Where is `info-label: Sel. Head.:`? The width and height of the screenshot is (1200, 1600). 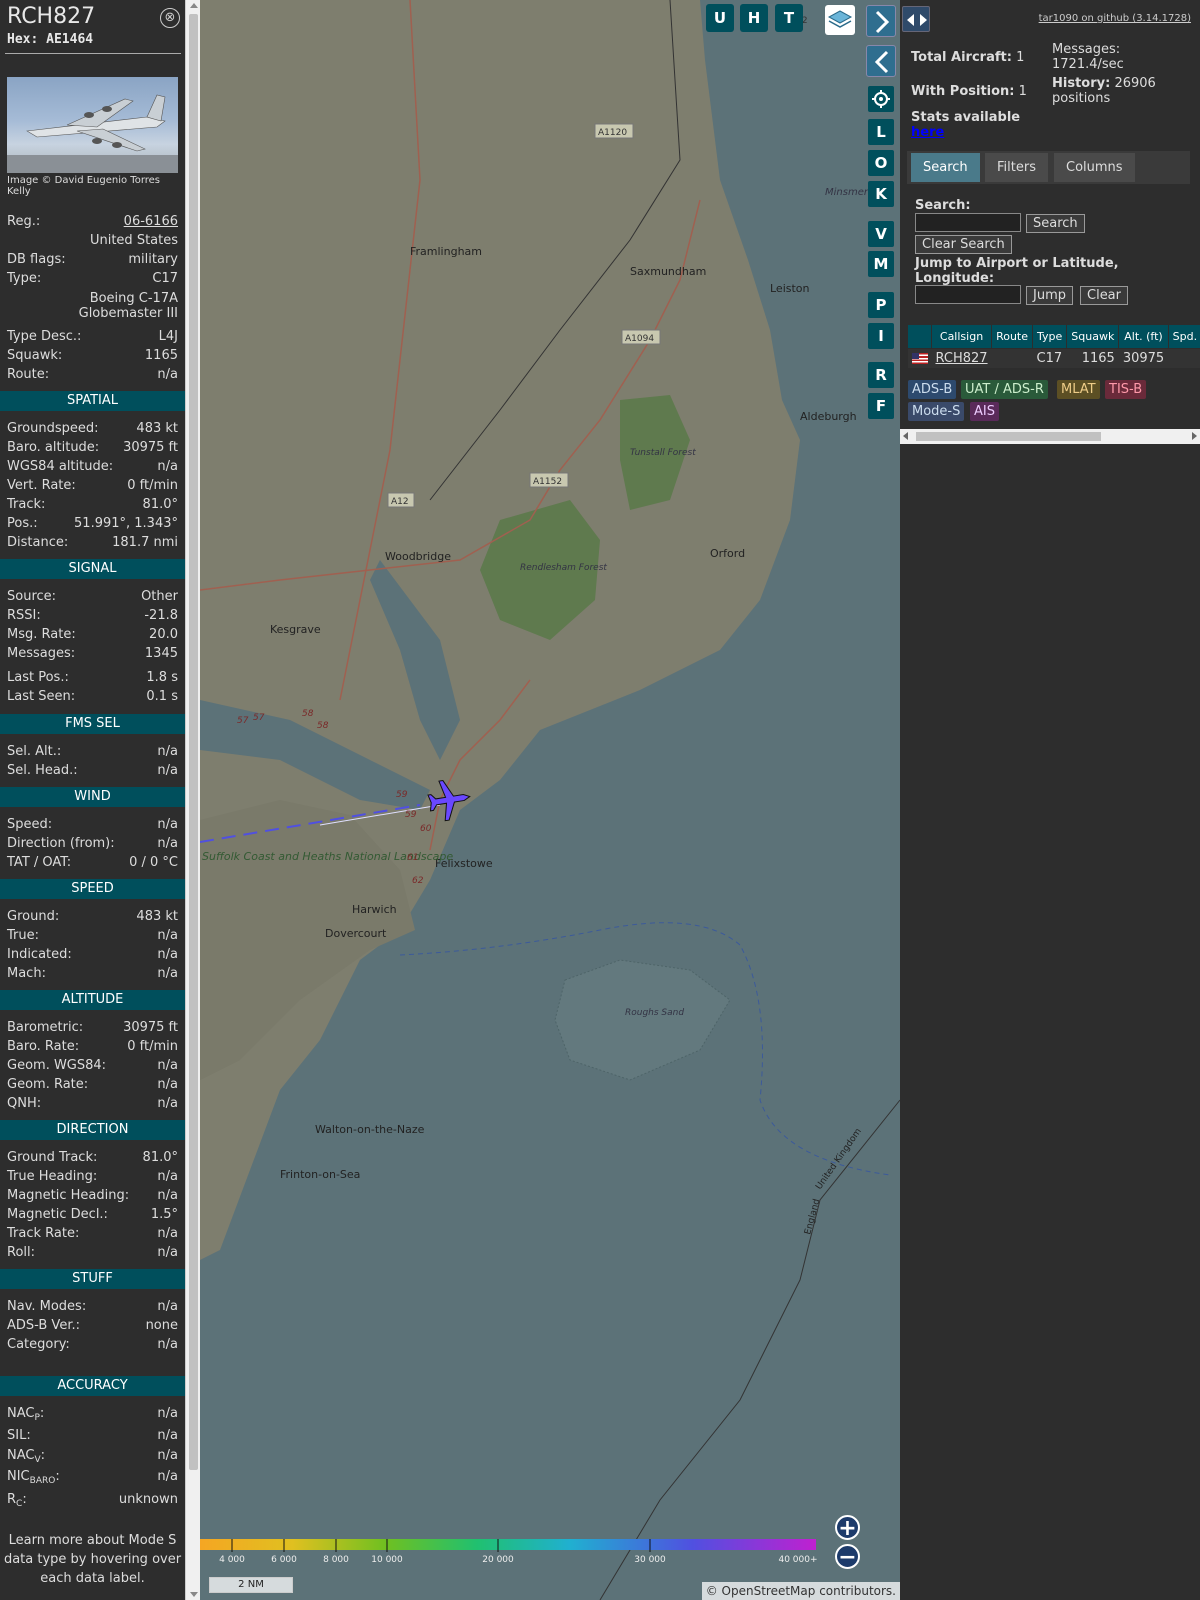
info-label: Sel. Head.: is located at coordinates (42, 770).